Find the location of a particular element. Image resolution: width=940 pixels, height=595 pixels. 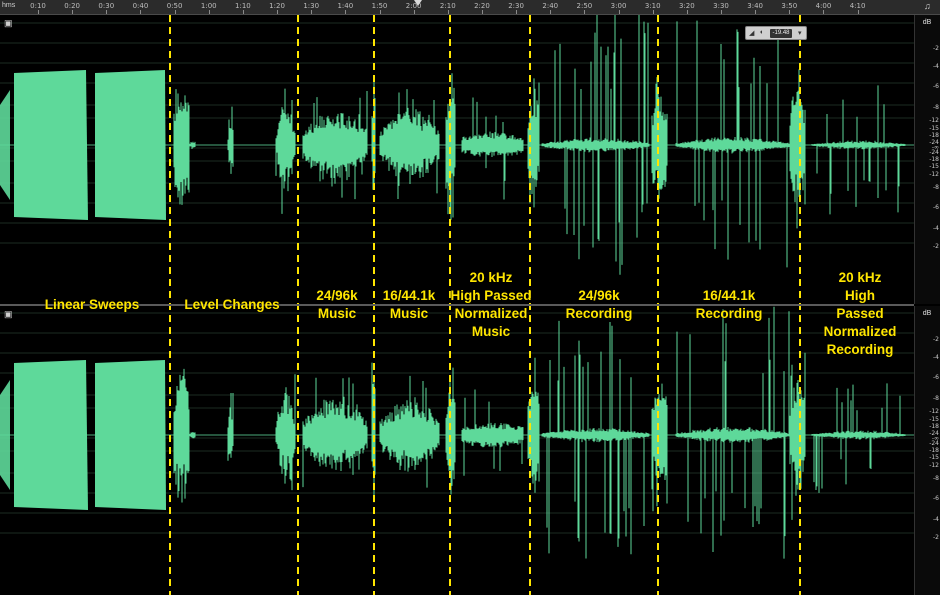

ruler-tick-label: 1:00 is located at coordinates (208, 6).